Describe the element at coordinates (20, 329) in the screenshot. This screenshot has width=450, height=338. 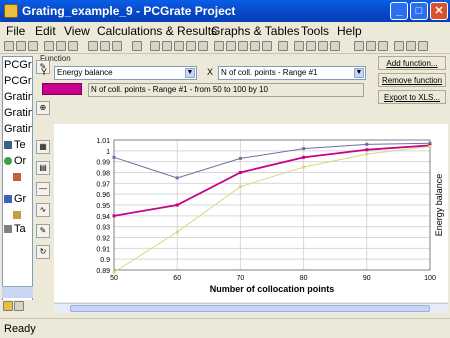
I see `status-text: Ready` at that location.